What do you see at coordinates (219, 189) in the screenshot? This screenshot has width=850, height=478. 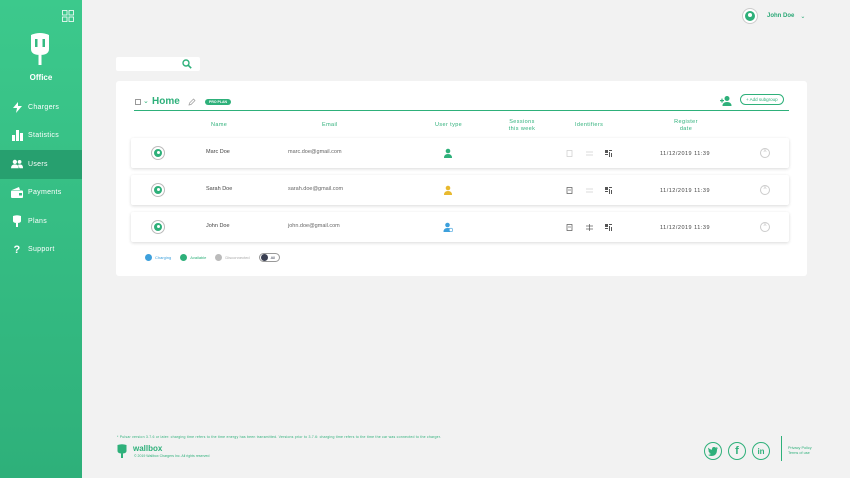 I see `user-name-cell: Sarah Doe` at bounding box center [219, 189].